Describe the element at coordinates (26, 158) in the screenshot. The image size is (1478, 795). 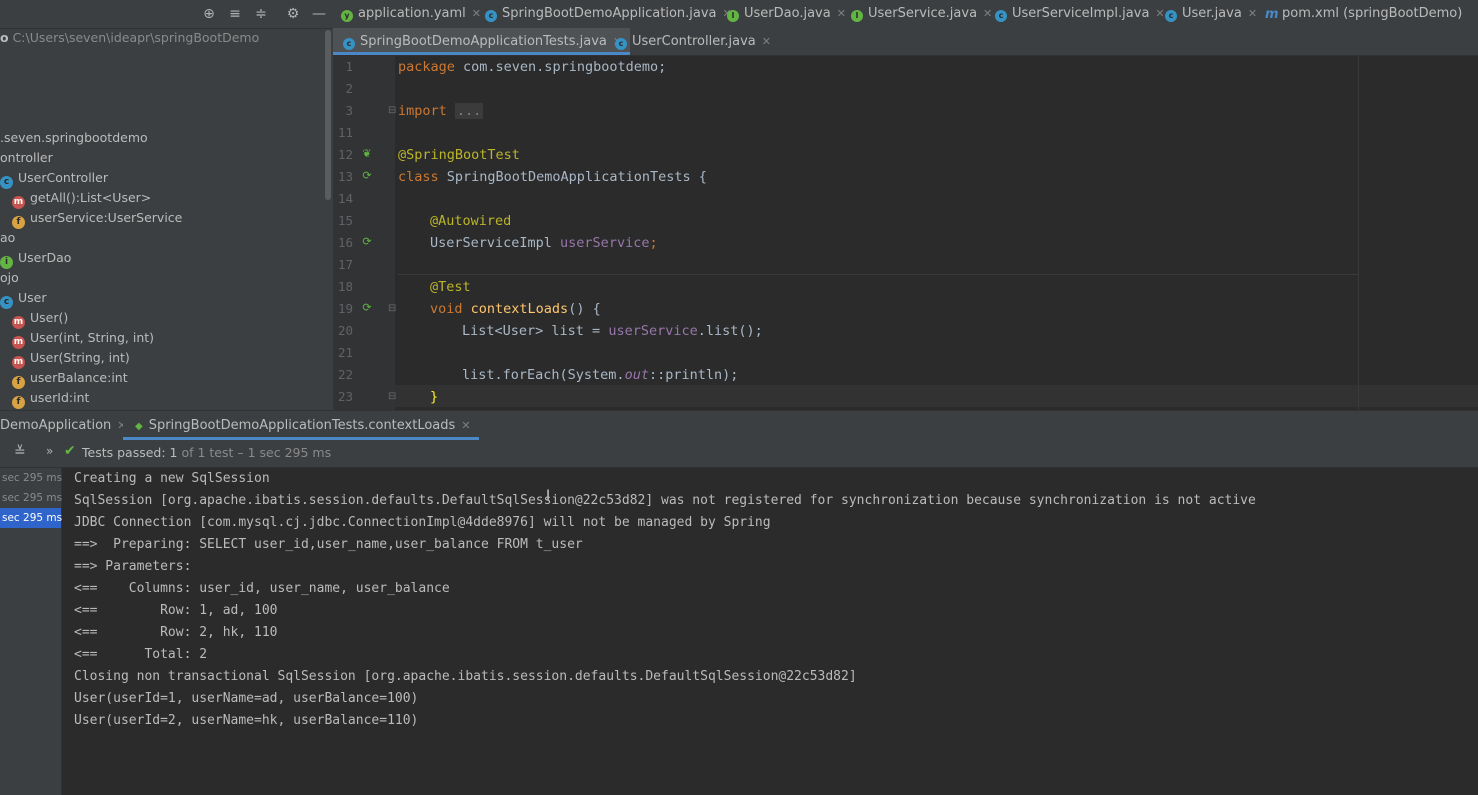
I see `tree-item: ontroller` at that location.